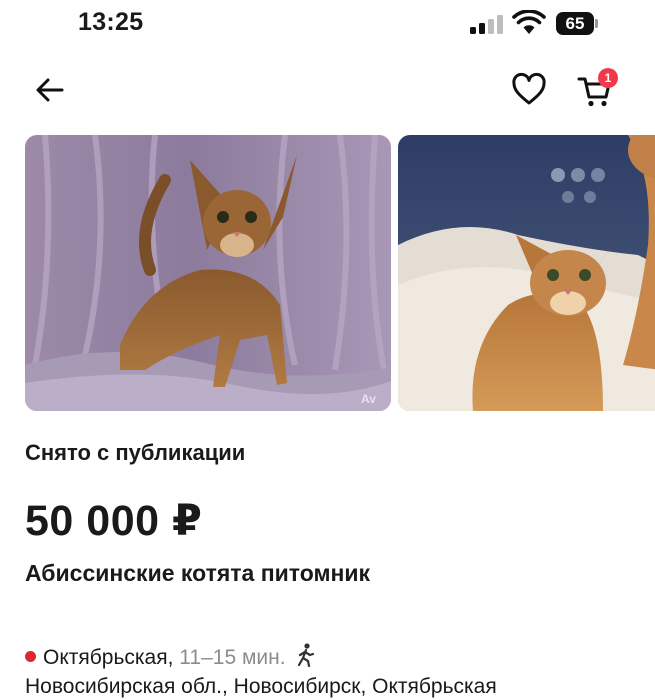 The height and width of the screenshot is (700, 655). I want to click on listing-title: Абиссинские котята питомник, so click(197, 573).